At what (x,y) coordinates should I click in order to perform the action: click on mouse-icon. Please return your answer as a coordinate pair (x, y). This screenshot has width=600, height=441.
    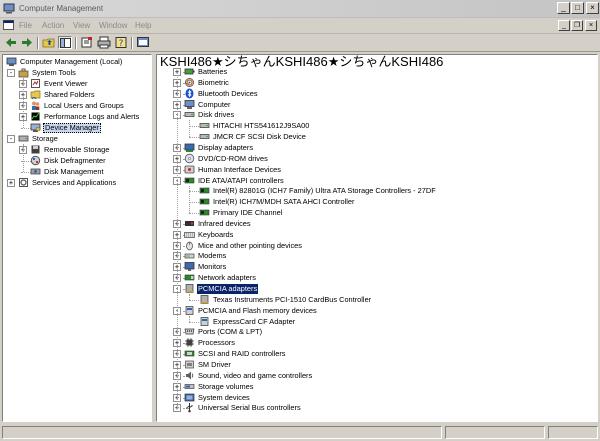
    Looking at the image, I should click on (189, 245).